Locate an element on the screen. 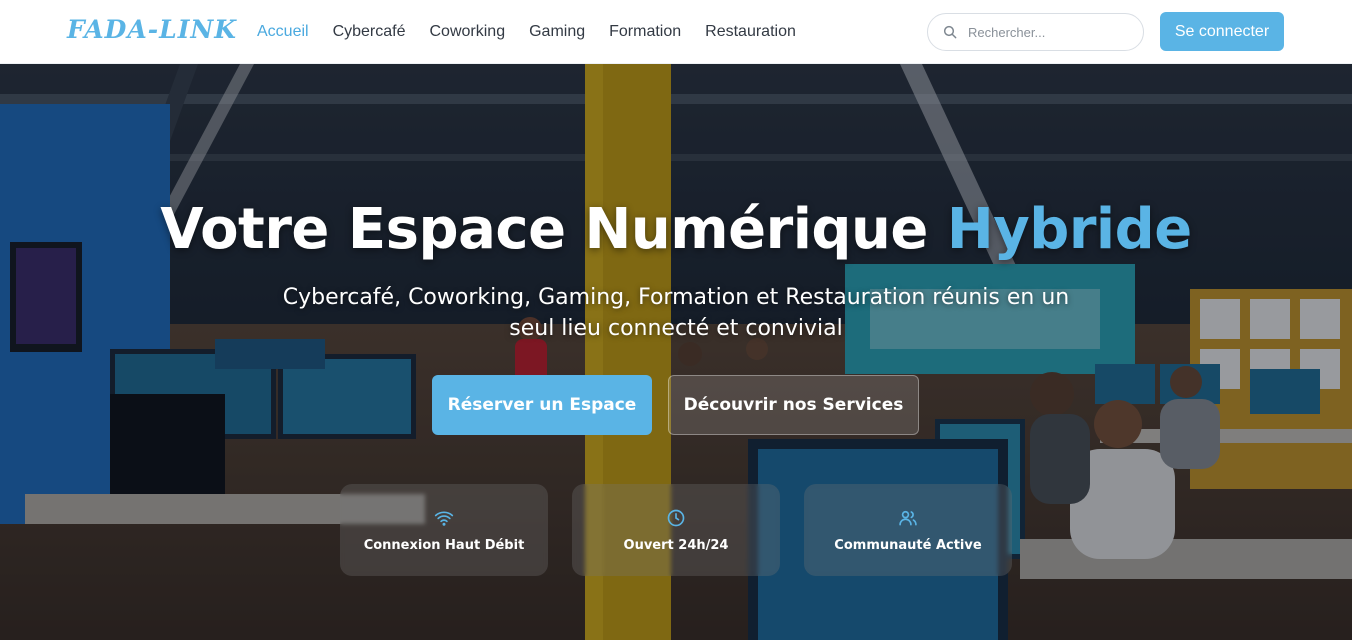 This screenshot has height=640, width=1352. users-icon is located at coordinates (908, 517).